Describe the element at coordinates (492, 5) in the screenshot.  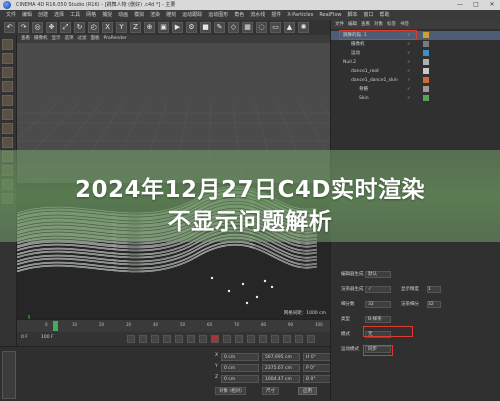
I see `close-button: ✕` at that location.